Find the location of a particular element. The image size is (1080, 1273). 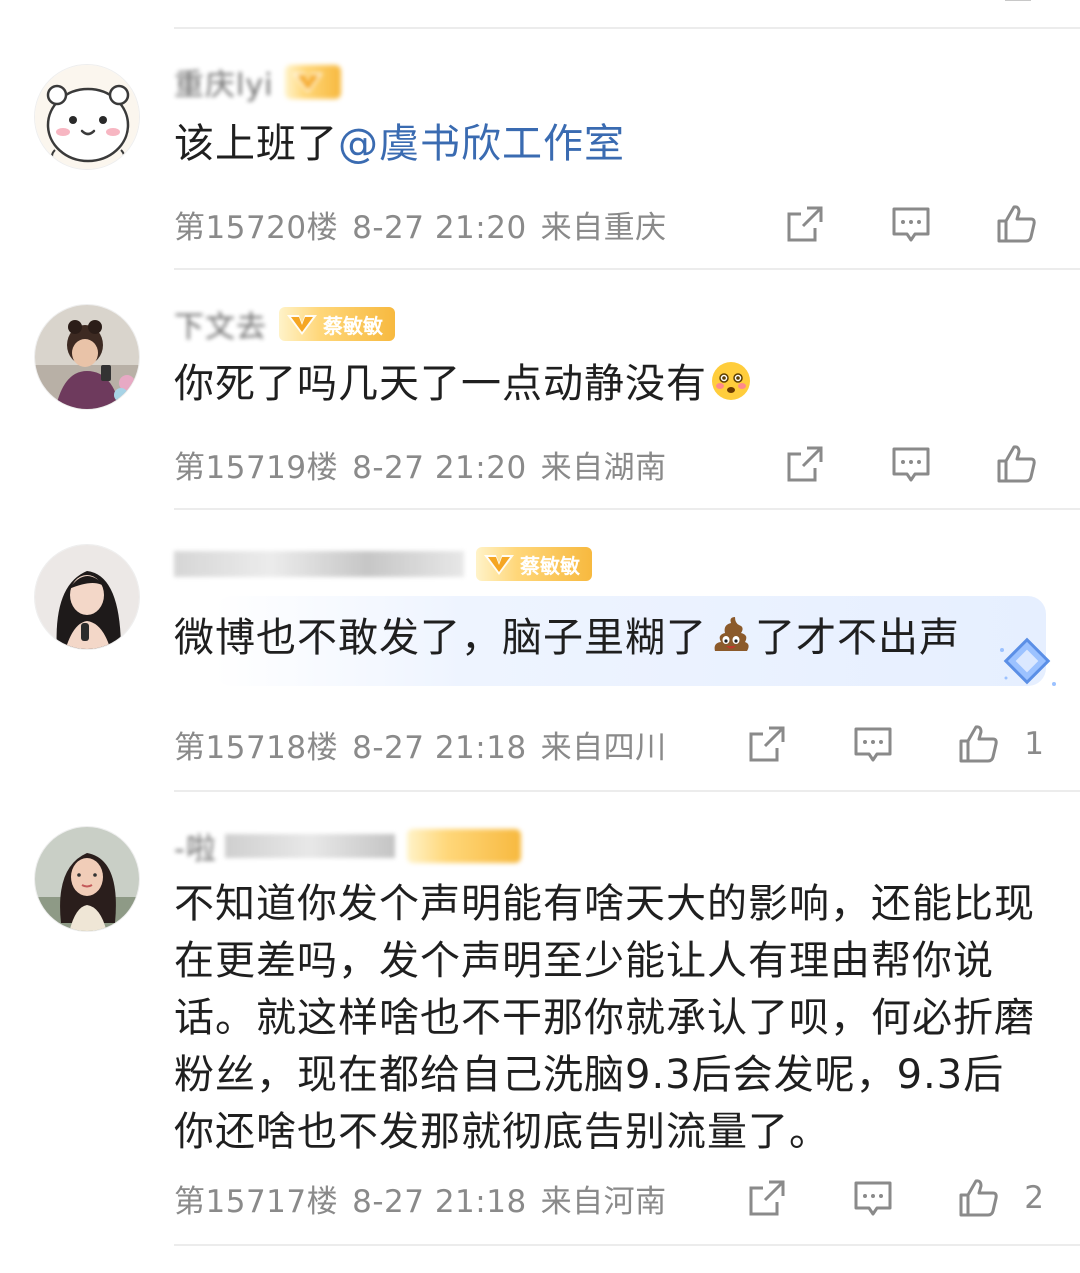

girl-photo-avatar is located at coordinates (87, 357).